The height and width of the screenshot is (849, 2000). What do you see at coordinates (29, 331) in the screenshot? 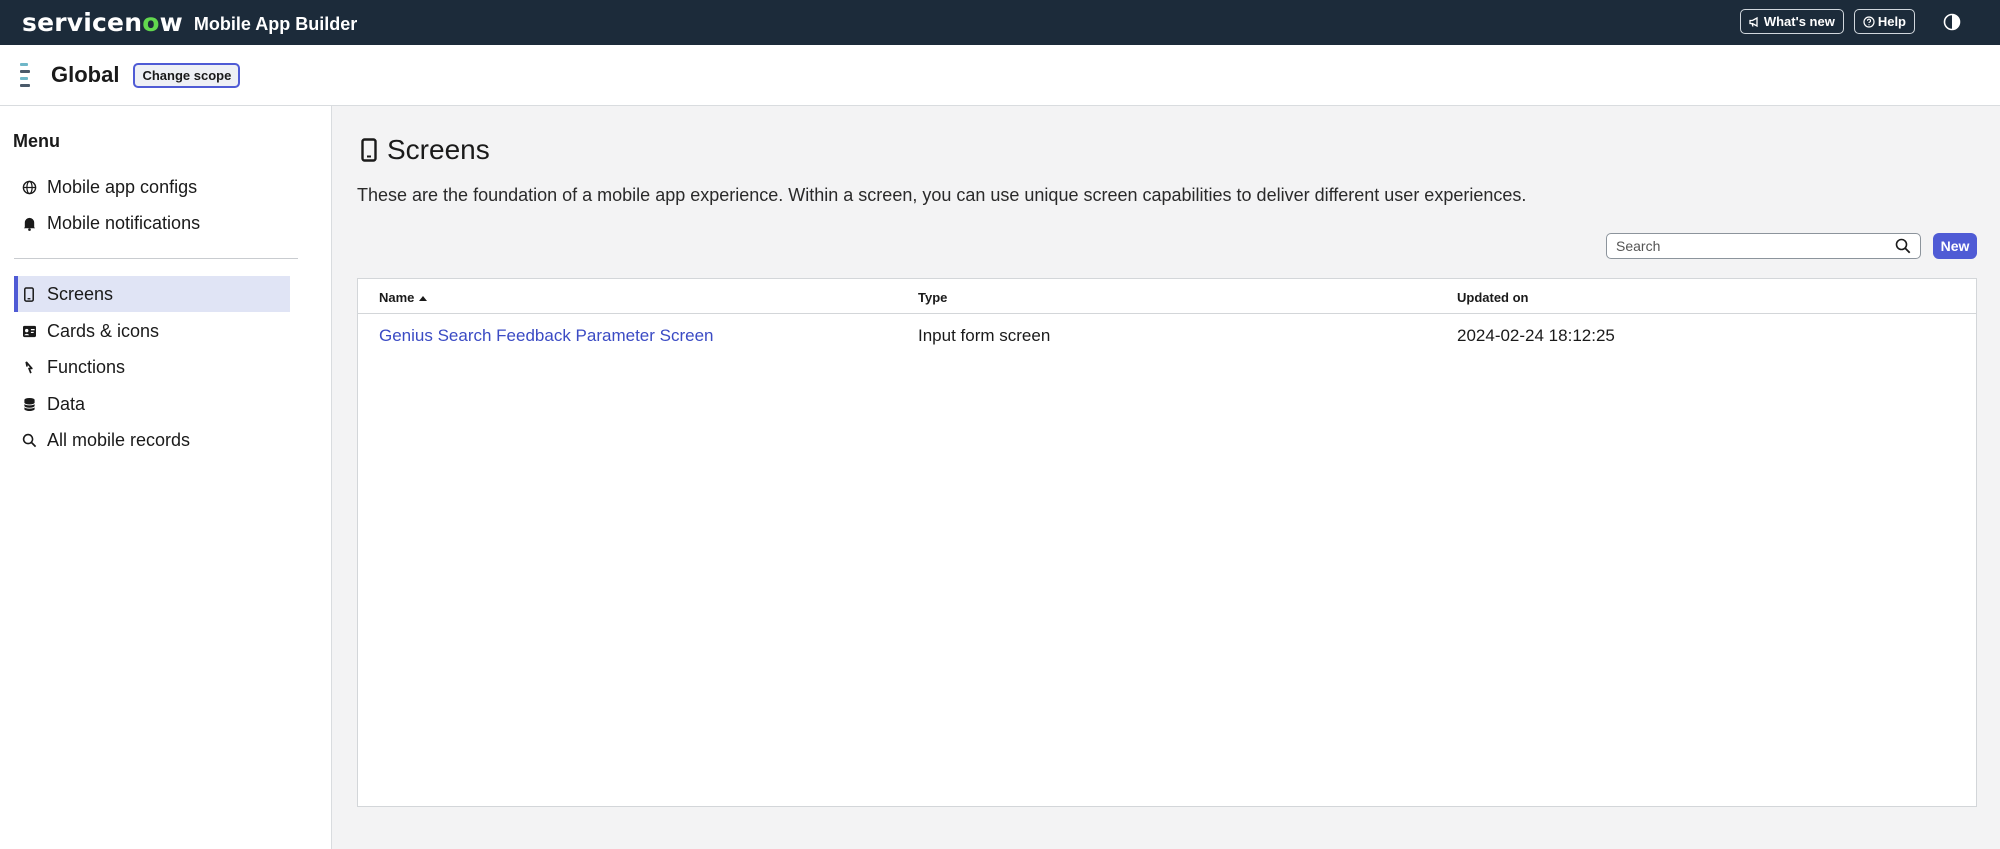
I see `card-icon` at bounding box center [29, 331].